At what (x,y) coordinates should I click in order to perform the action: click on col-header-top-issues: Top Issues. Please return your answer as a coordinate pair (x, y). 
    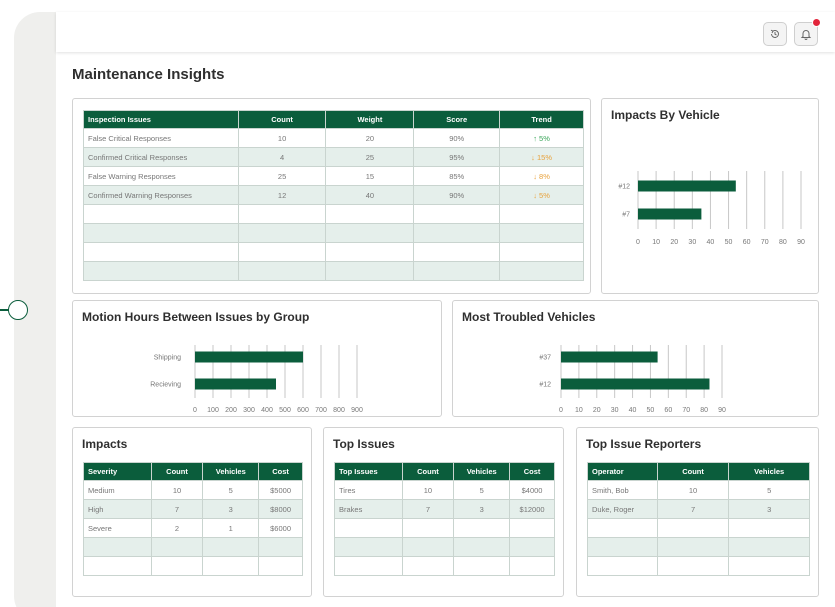
    Looking at the image, I should click on (368, 471).